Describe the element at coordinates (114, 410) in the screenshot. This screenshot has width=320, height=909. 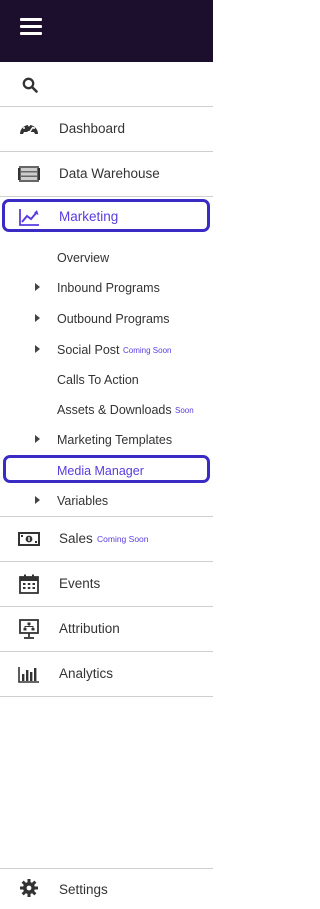
I see `sub-label-assets: Assets & Downloads` at that location.